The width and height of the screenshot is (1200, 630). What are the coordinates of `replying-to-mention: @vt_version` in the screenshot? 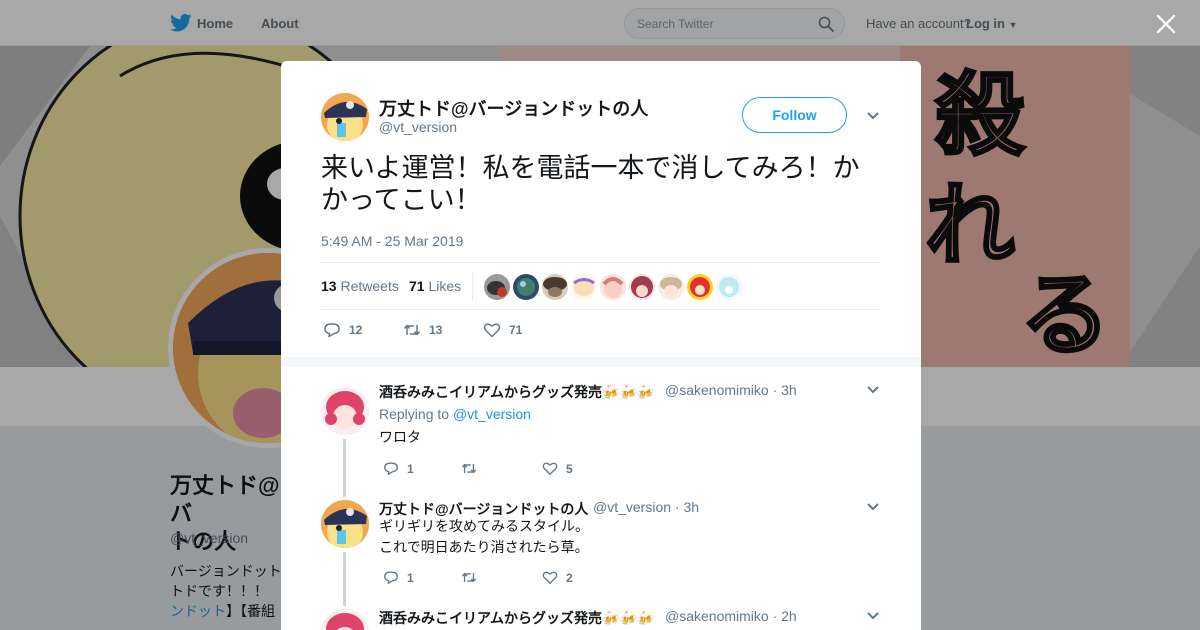 It's located at (492, 414).